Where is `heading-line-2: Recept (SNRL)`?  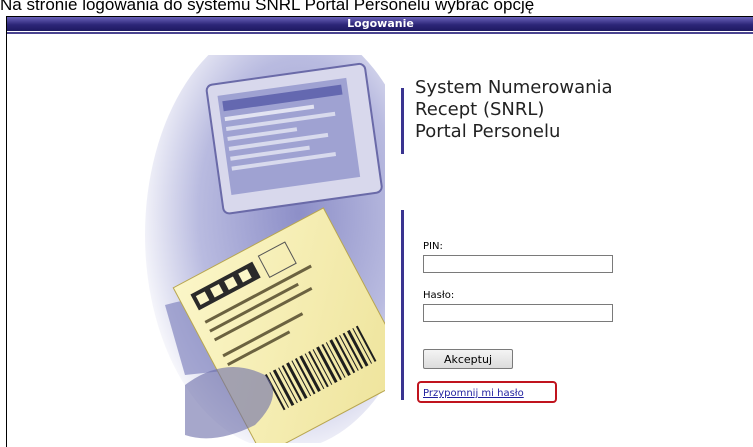
heading-line-2: Recept (SNRL) is located at coordinates (480, 109).